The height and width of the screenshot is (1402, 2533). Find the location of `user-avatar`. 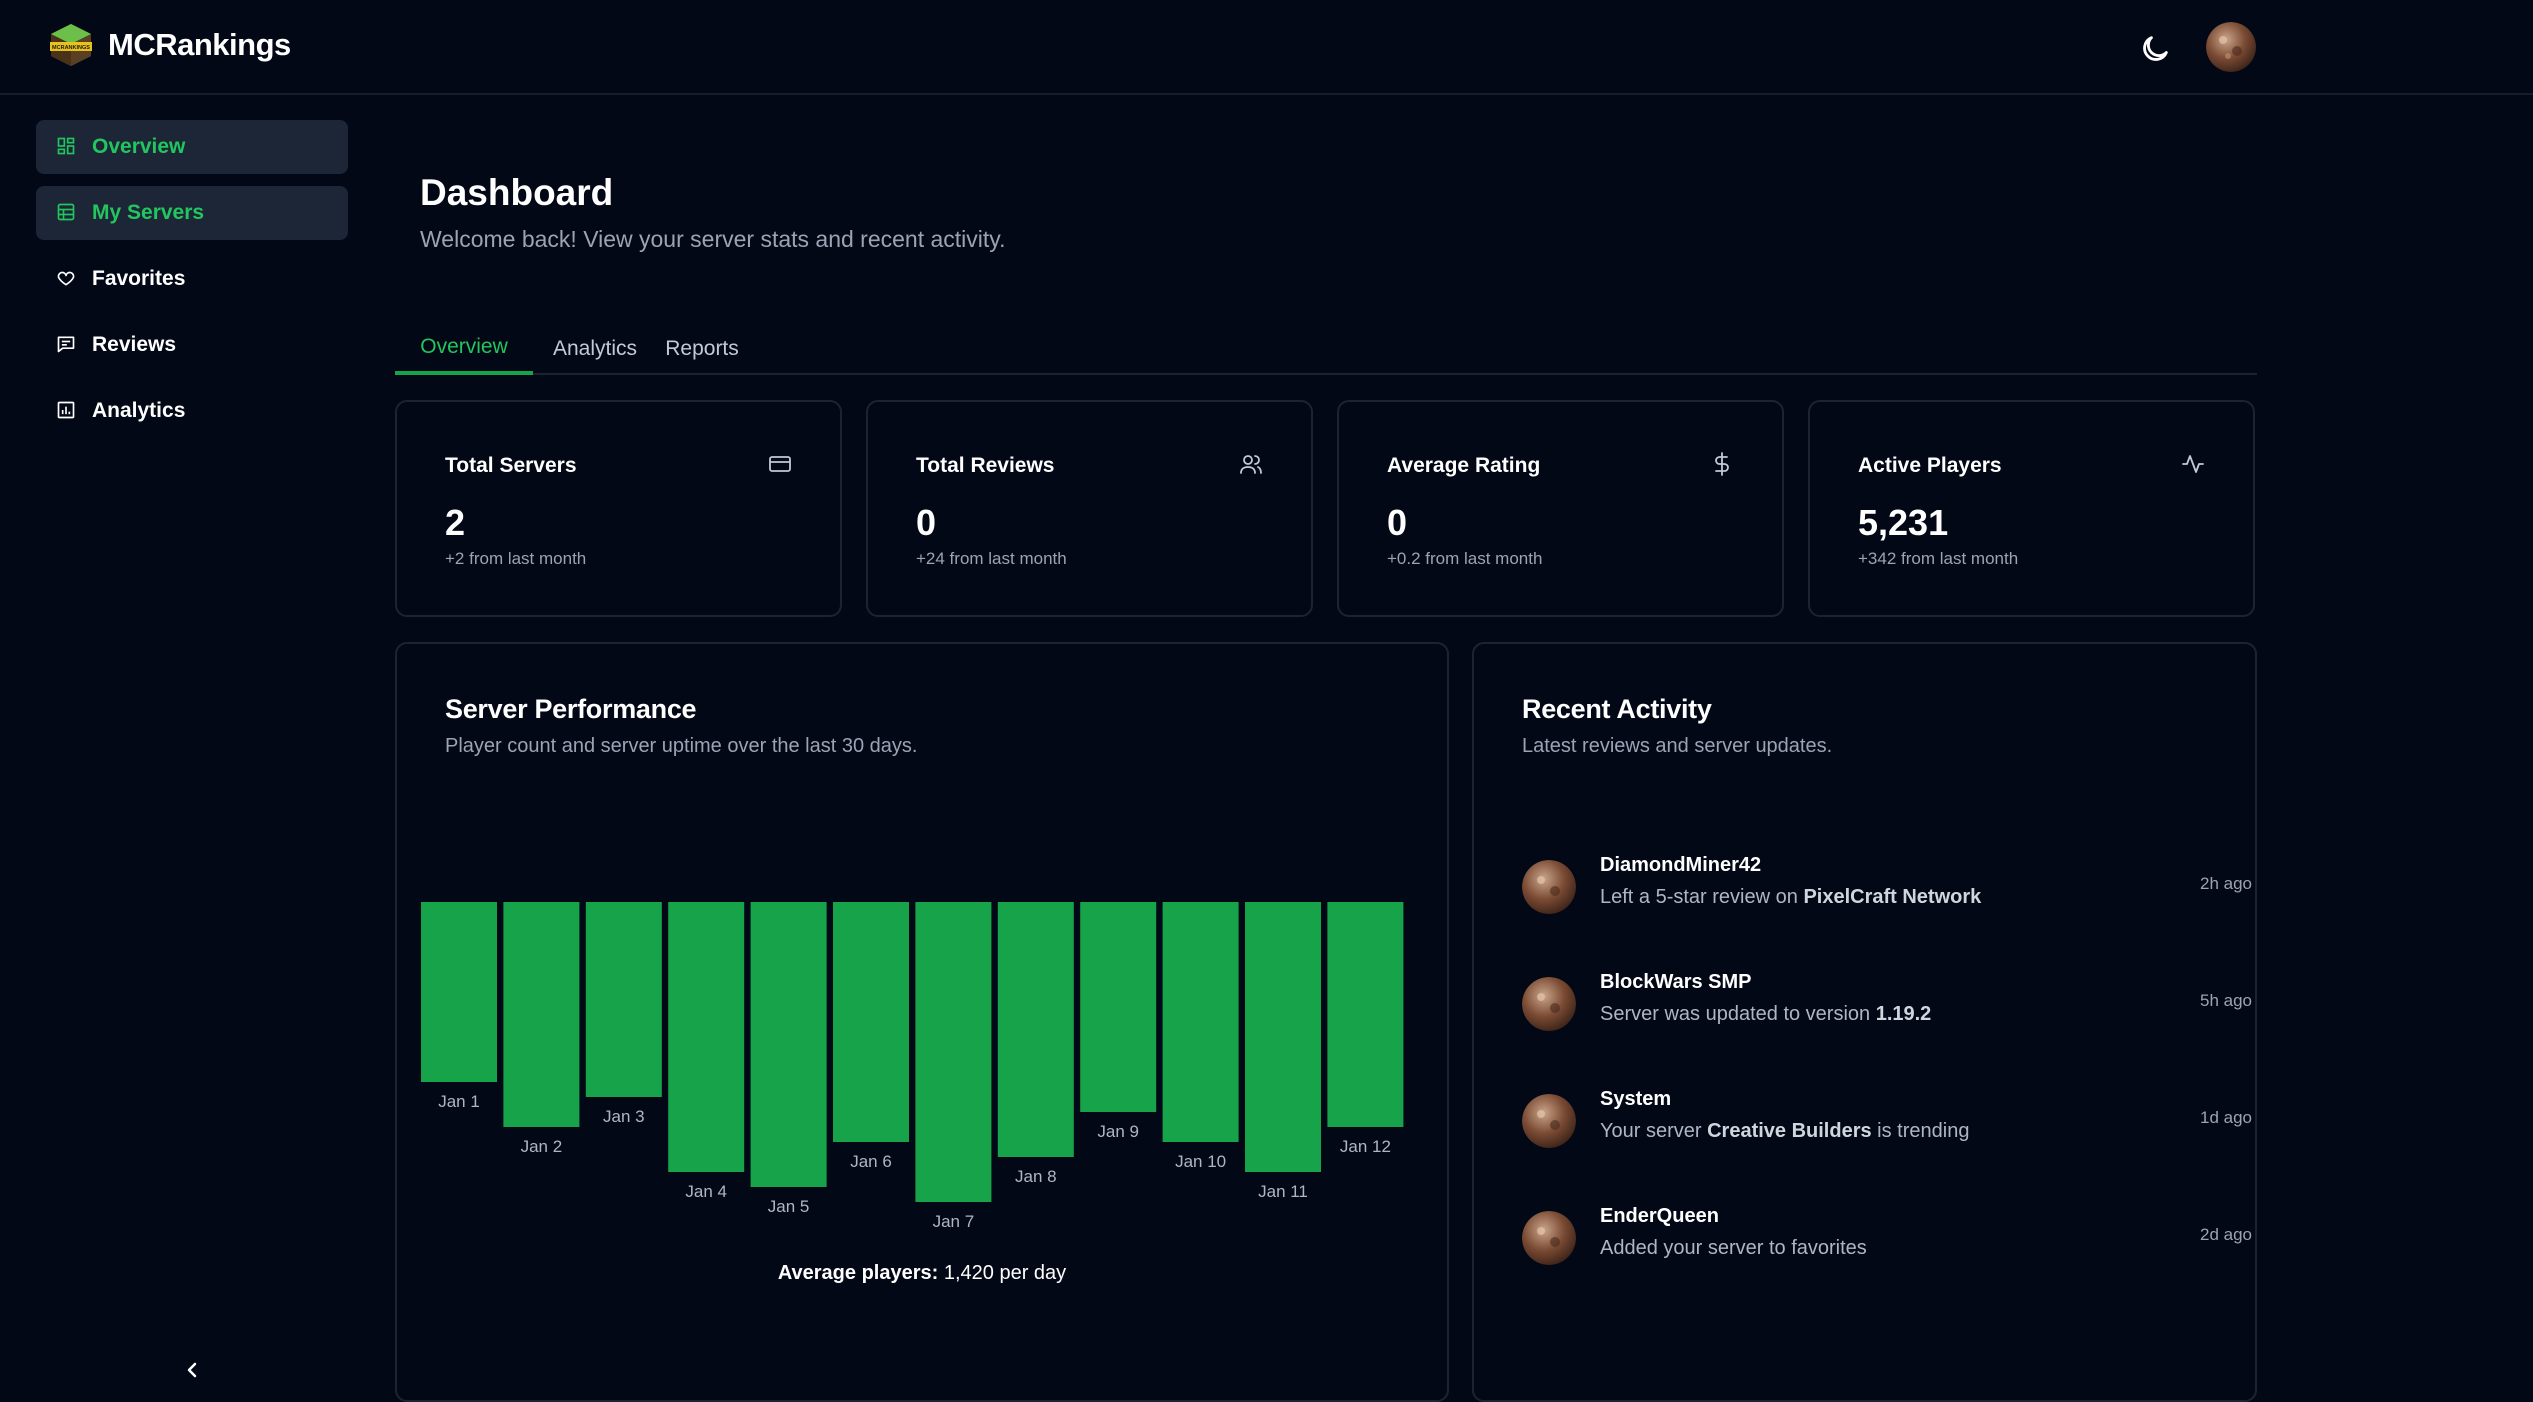

user-avatar is located at coordinates (2231, 47).